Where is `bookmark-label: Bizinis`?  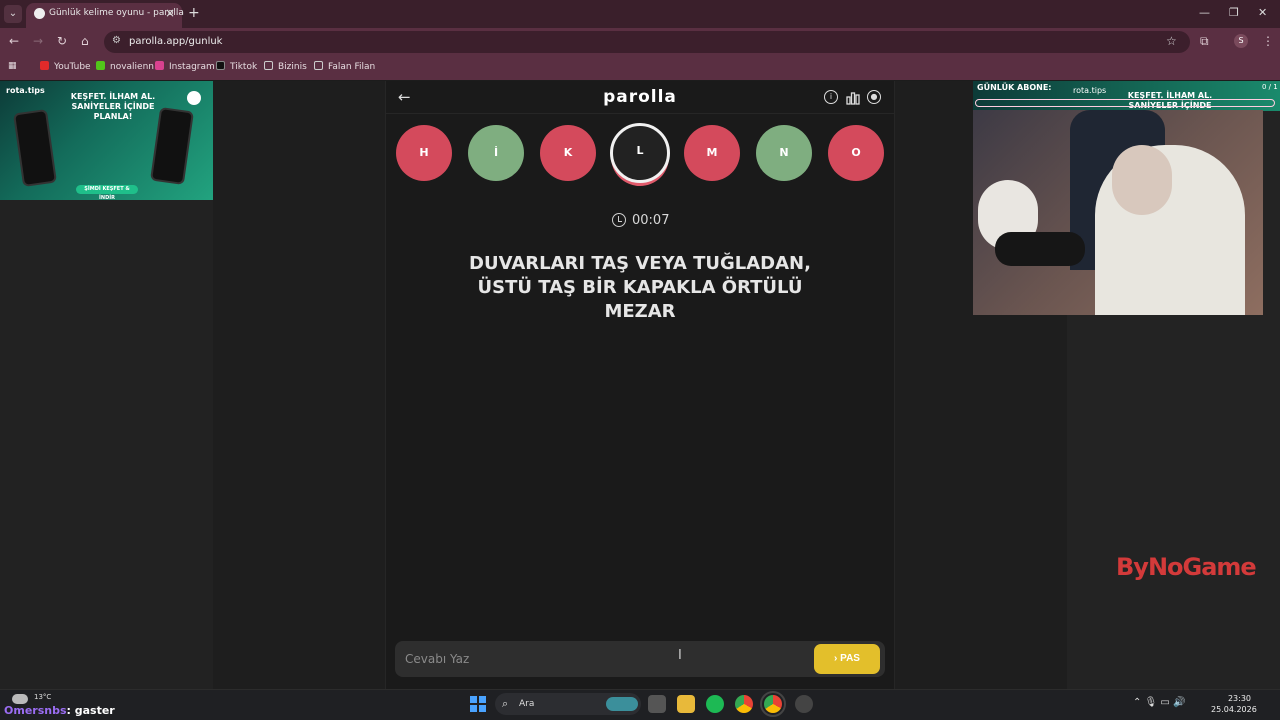
bookmark-label: Bizinis is located at coordinates (292, 67).